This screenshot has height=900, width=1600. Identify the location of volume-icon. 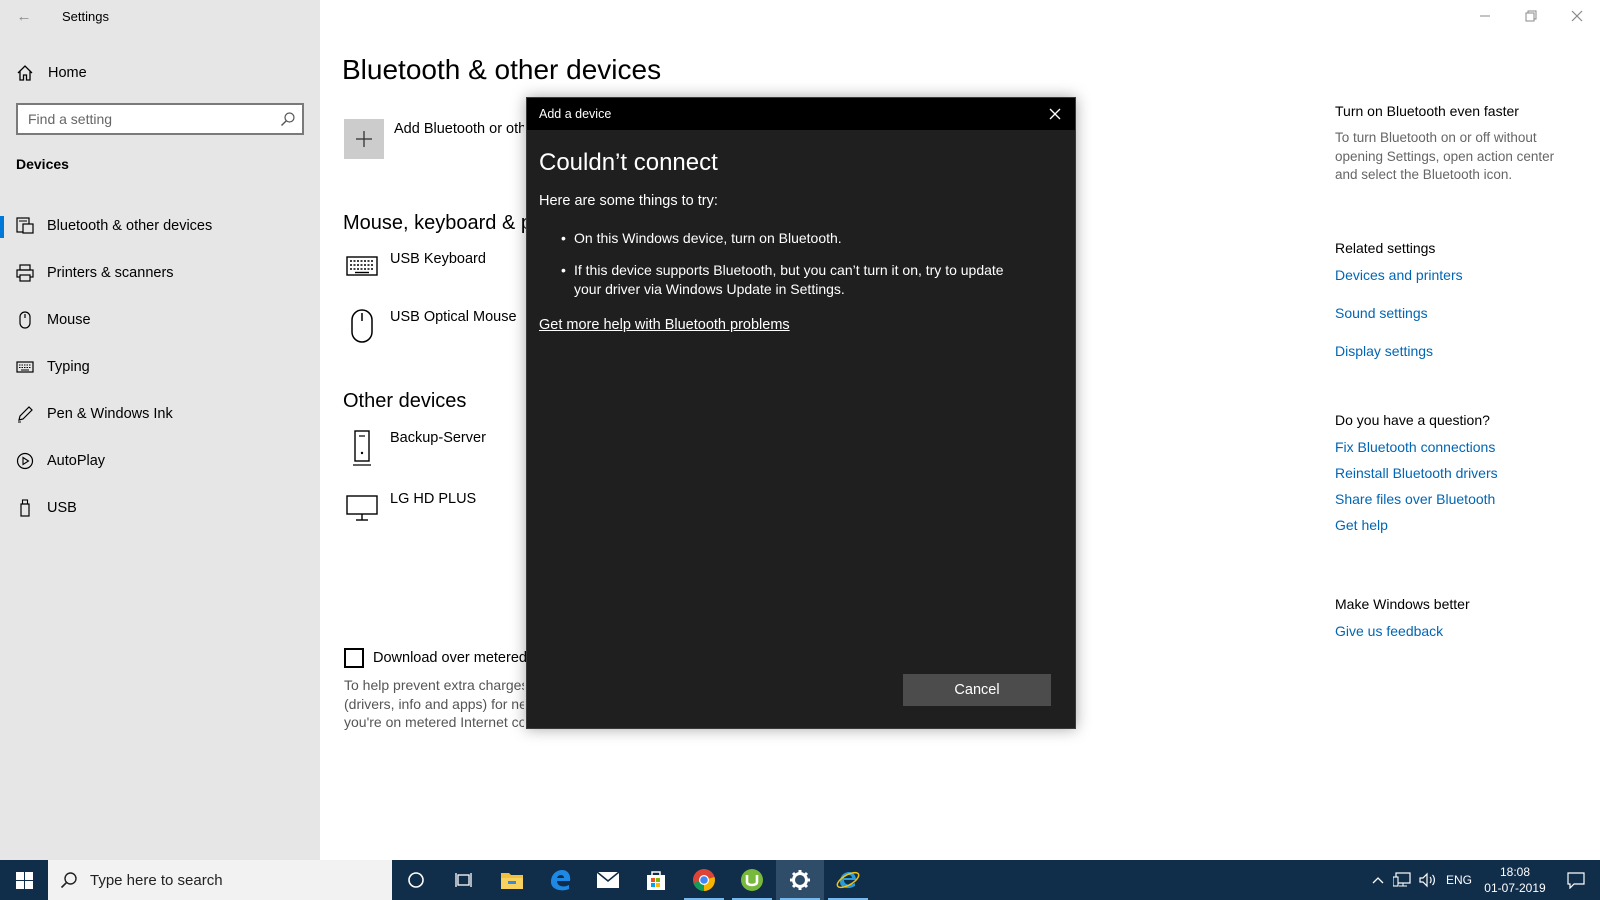
(1427, 880).